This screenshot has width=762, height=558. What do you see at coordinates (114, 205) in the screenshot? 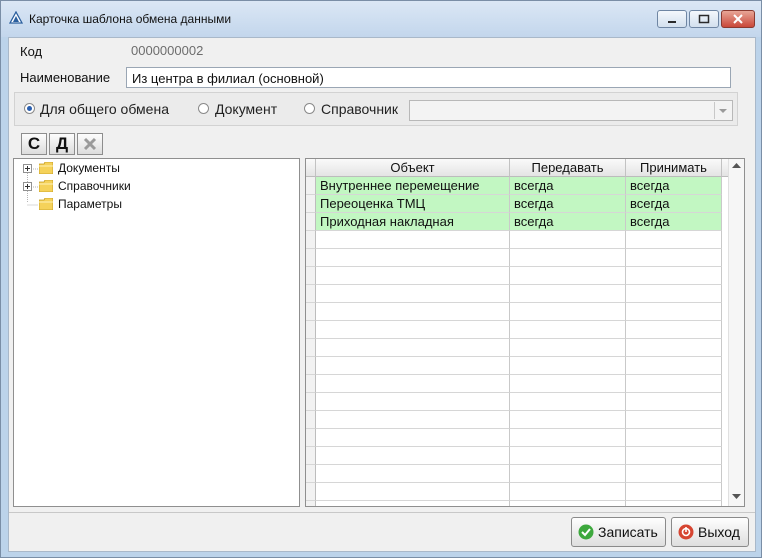
I see `tree-item-parameters: Параметры` at bounding box center [114, 205].